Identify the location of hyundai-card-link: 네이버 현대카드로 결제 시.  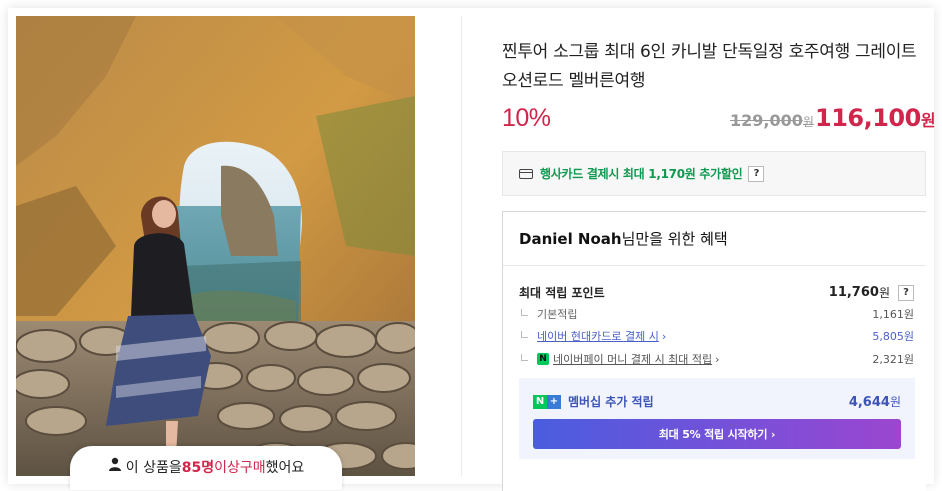
(598, 336).